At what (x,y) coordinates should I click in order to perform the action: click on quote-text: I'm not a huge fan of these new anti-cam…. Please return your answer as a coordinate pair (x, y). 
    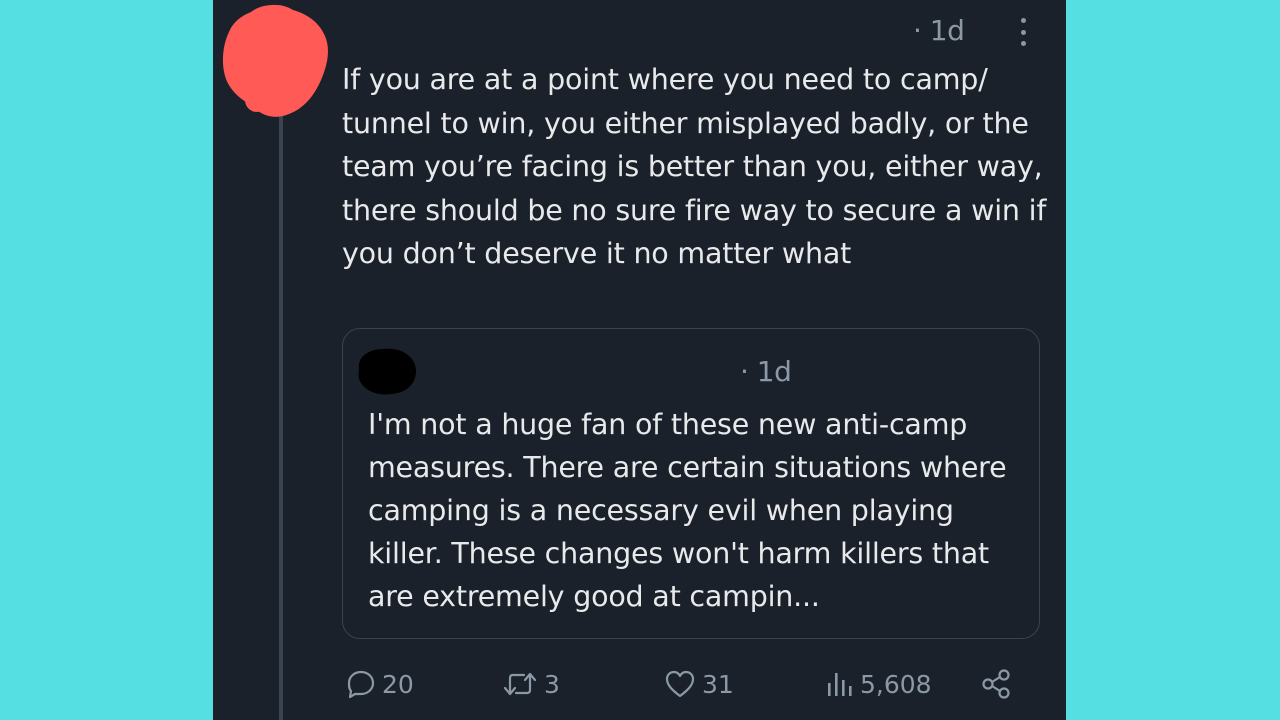
    Looking at the image, I should click on (687, 510).